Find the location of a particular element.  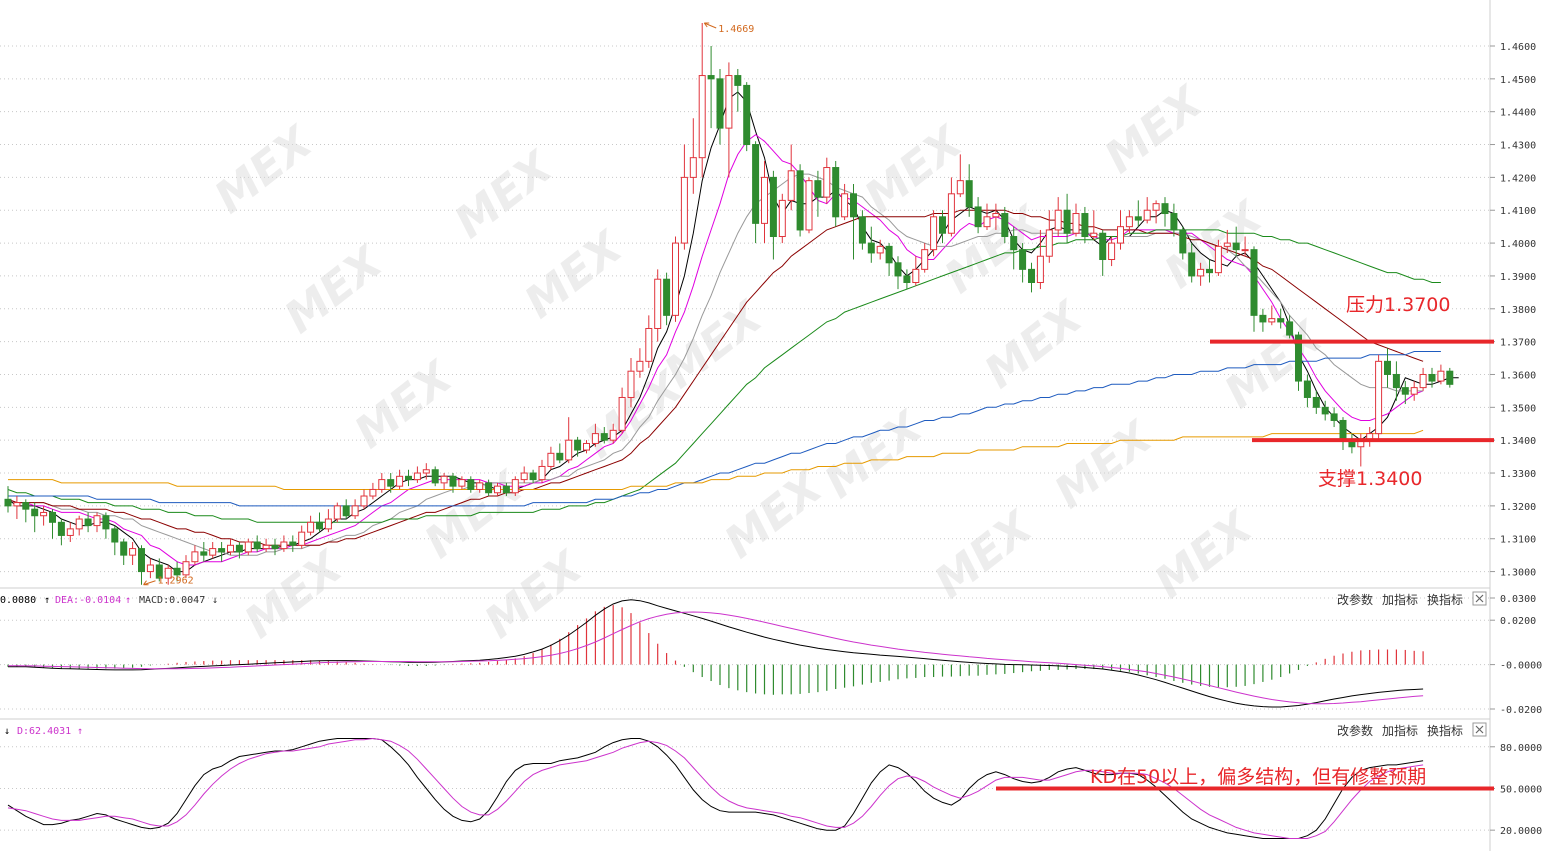

macd-change-params-button: 改参数 is located at coordinates (1355, 599).